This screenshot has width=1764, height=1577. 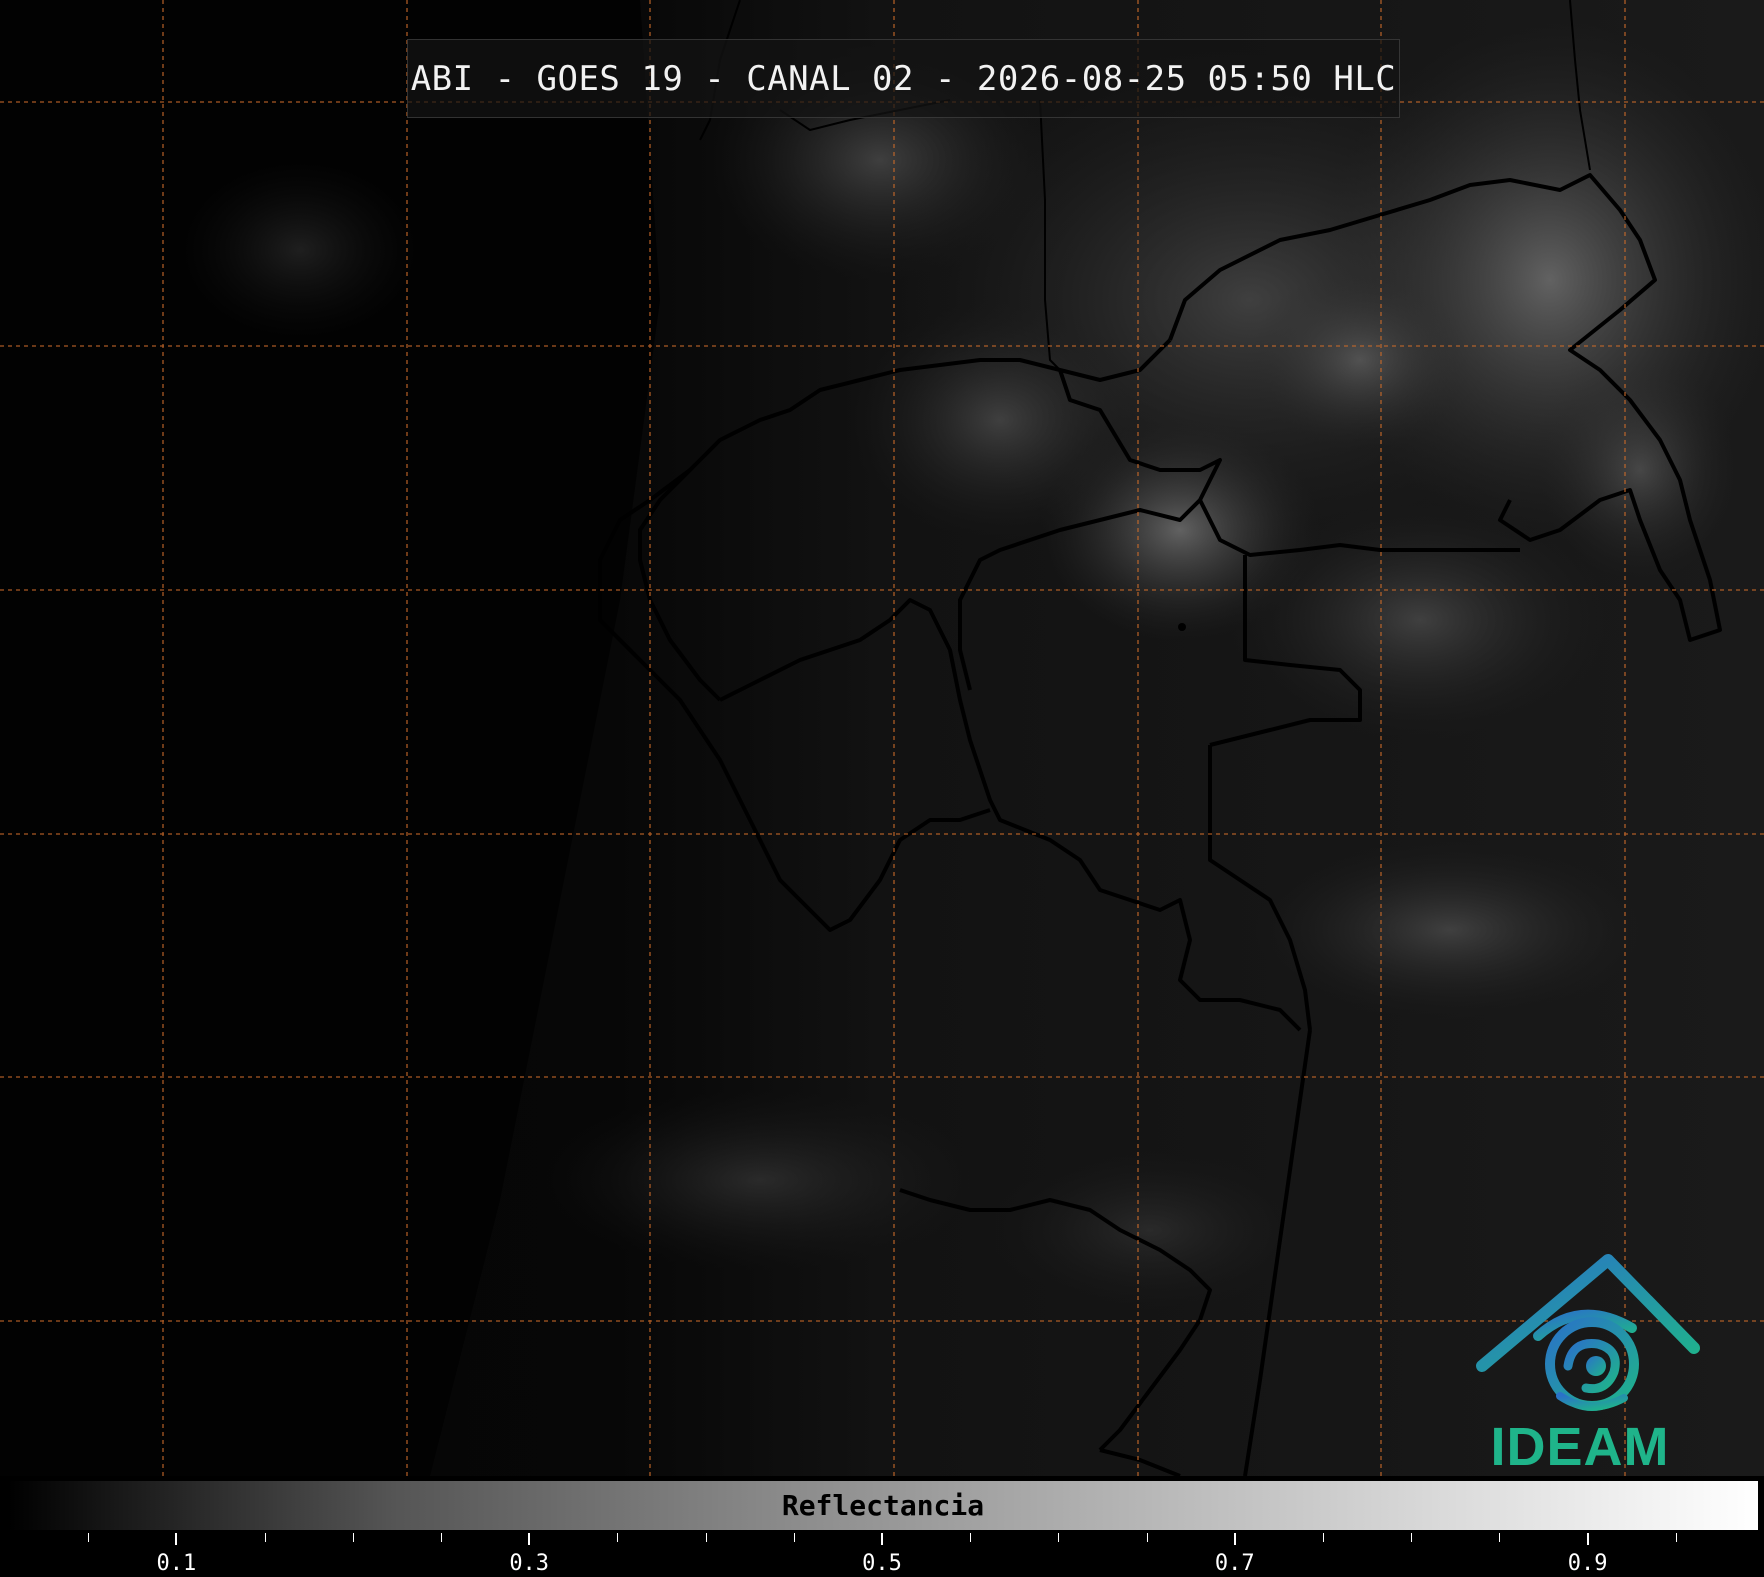 I want to click on logo-text: IDEAM, so click(x=1580, y=1447).